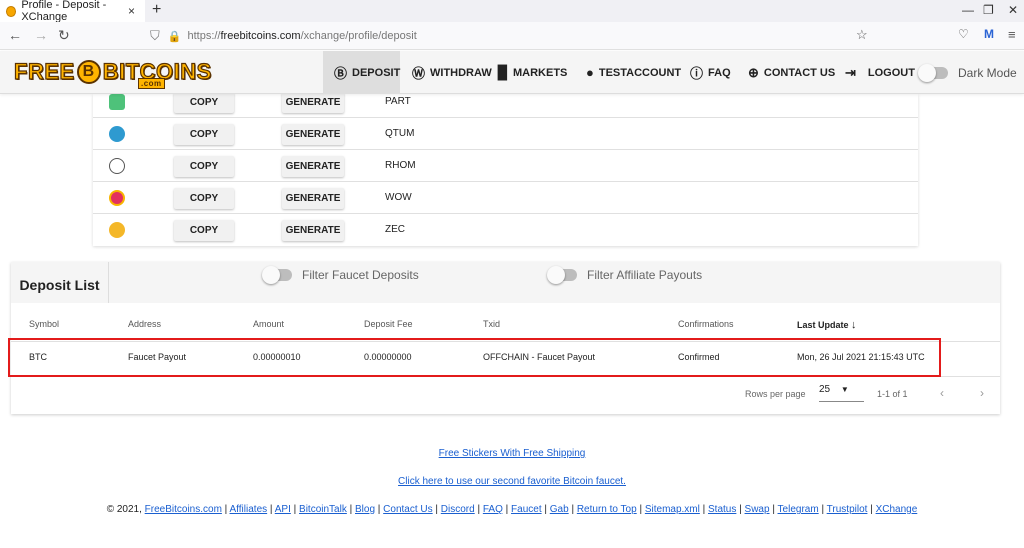 Image resolution: width=1024 pixels, height=548 pixels. What do you see at coordinates (491, 324) in the screenshot?
I see `column-header-txid: Txid` at bounding box center [491, 324].